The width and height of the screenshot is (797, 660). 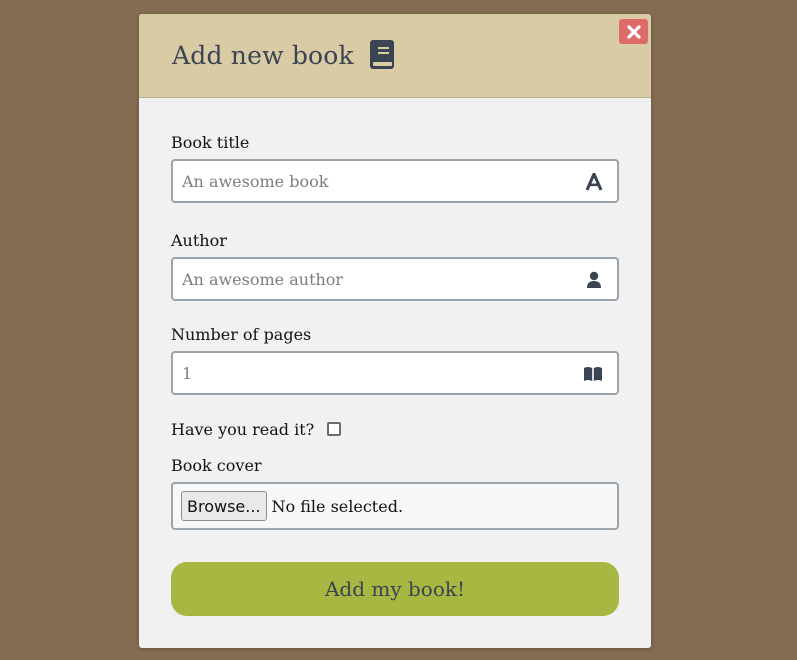 What do you see at coordinates (199, 240) in the screenshot?
I see `author-label: Author` at bounding box center [199, 240].